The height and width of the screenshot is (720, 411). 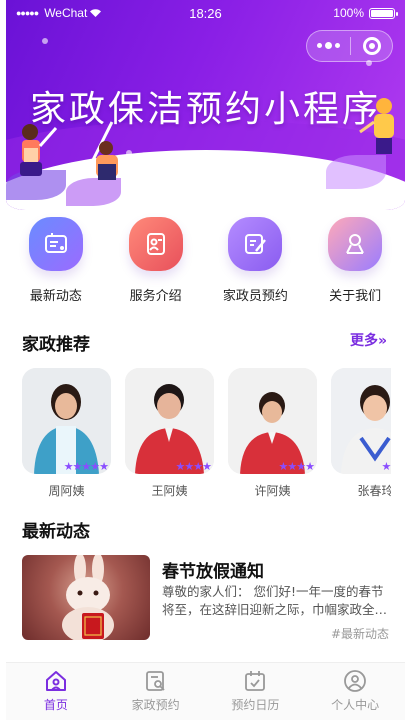 I want to click on more-menu-button, so click(x=328, y=45).